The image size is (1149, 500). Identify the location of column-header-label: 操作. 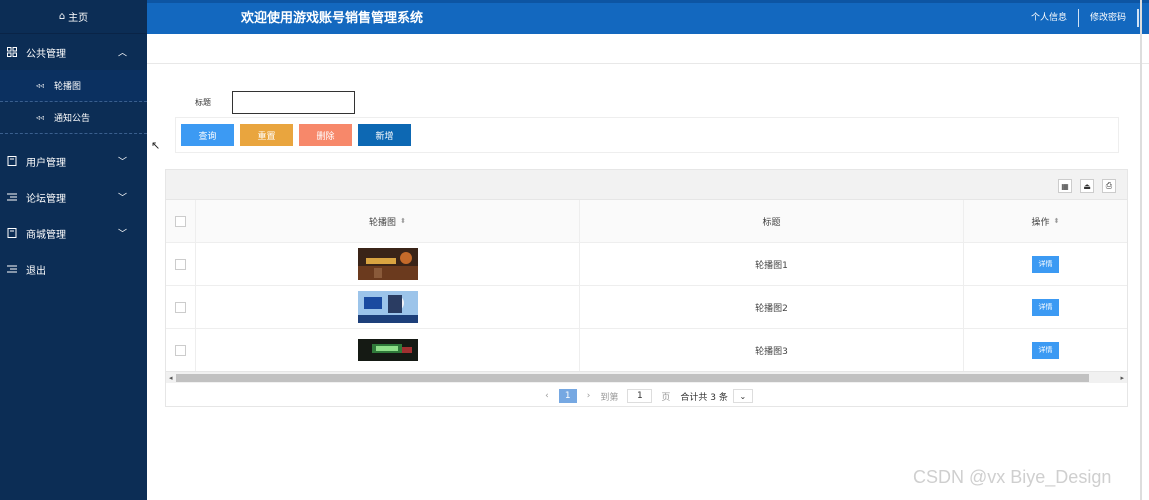
(1040, 222).